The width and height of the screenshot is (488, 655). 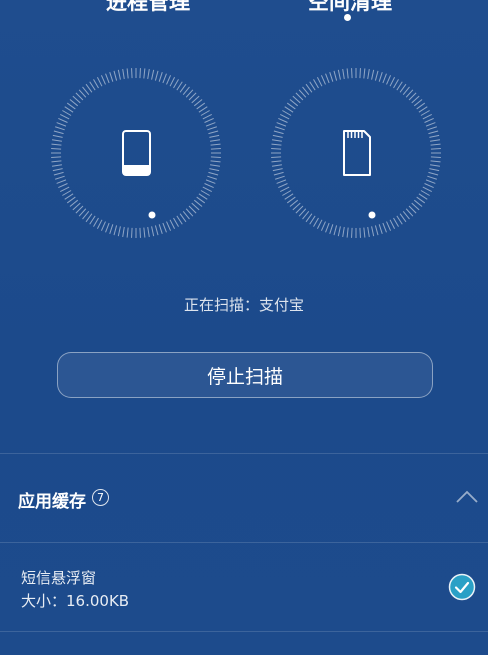 I want to click on process-dial-graphic, so click(x=136, y=153).